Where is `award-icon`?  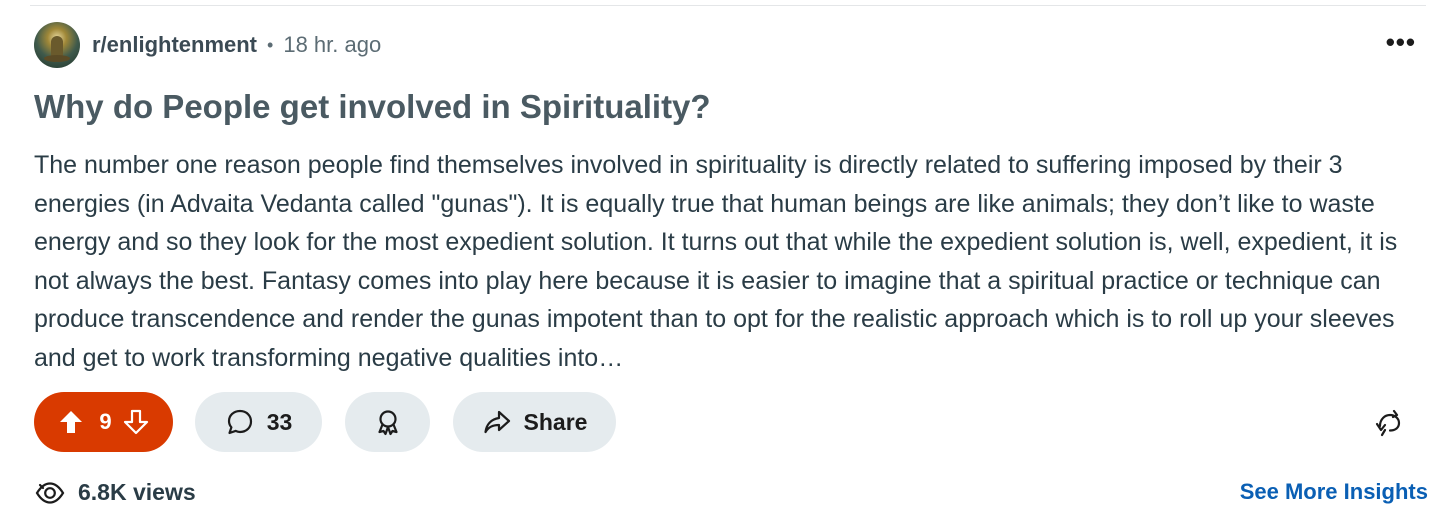 award-icon is located at coordinates (388, 422).